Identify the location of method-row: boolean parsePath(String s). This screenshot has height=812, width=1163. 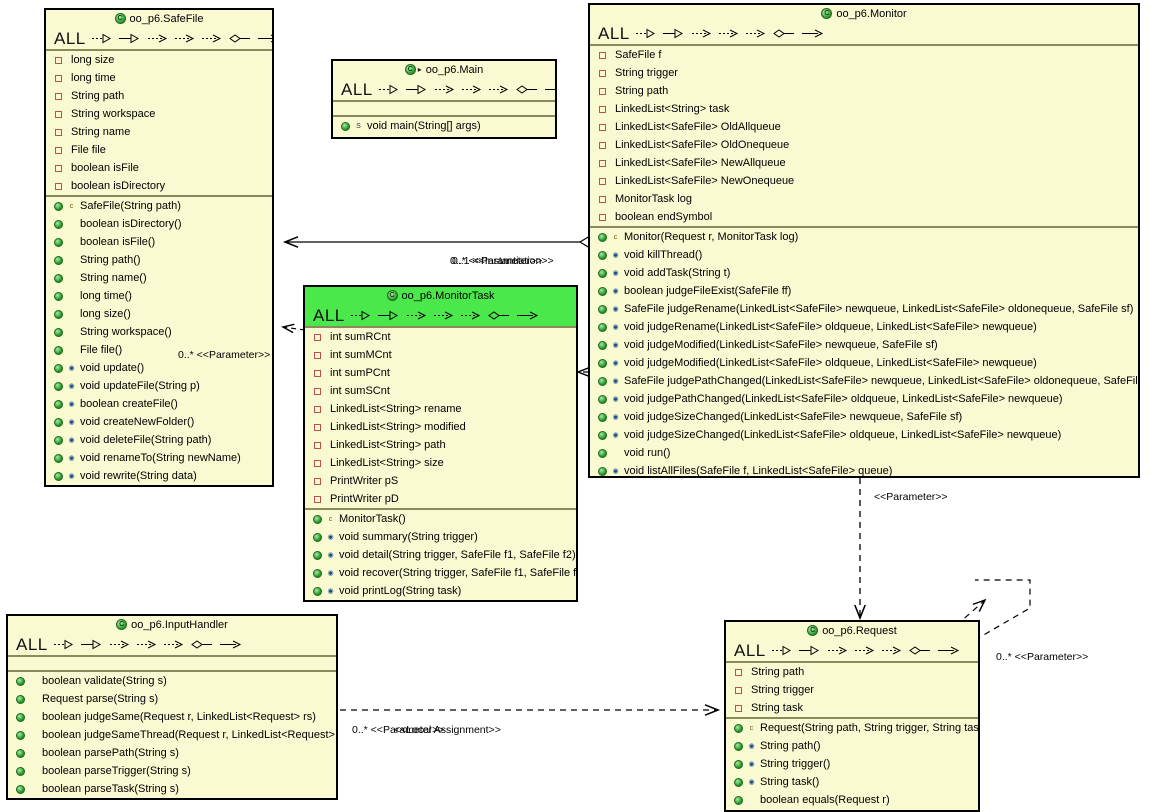
(172, 753).